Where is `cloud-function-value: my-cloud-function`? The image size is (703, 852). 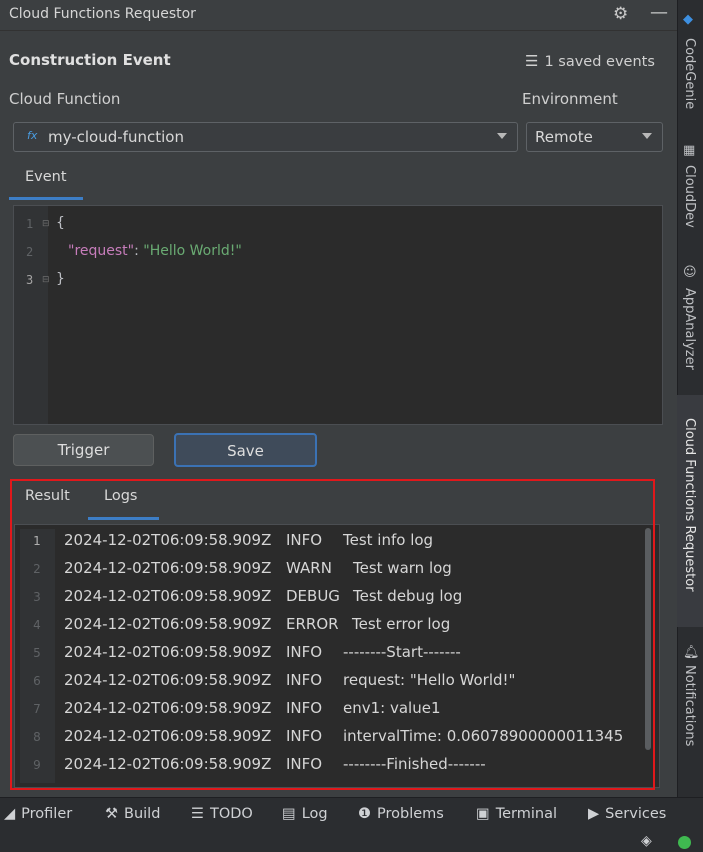 cloud-function-value: my-cloud-function is located at coordinates (116, 137).